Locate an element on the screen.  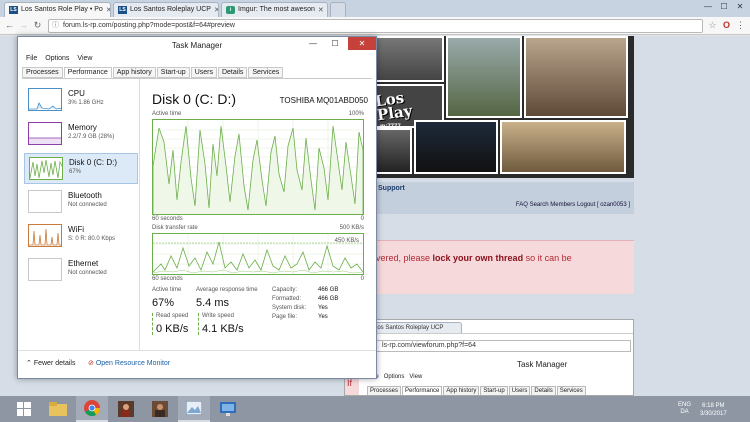
write-speed-label: Write speed is located at coordinates (218, 316).